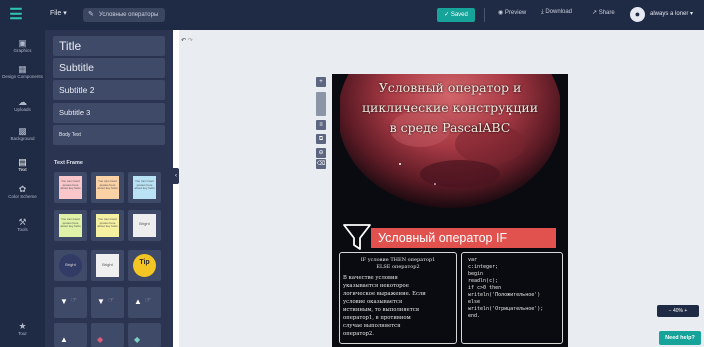  I want to click on saved-label: Saved, so click(459, 15).